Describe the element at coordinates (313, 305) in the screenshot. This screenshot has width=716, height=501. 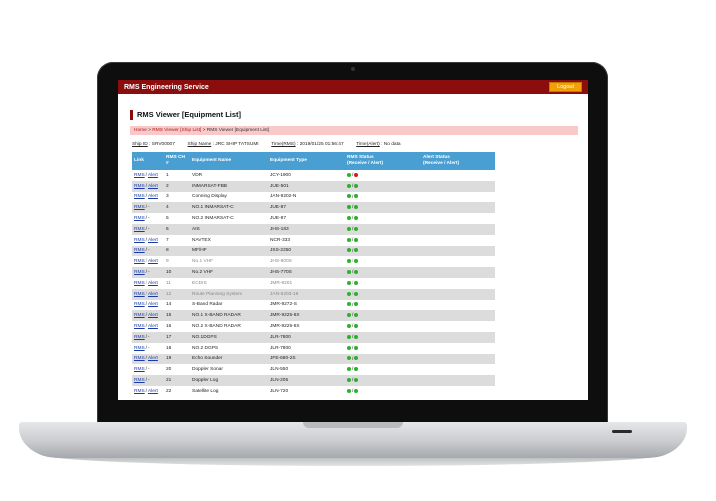
I see `table-row: RMS/Alert 14 S-Band Radar JMR-9272-S /` at that location.